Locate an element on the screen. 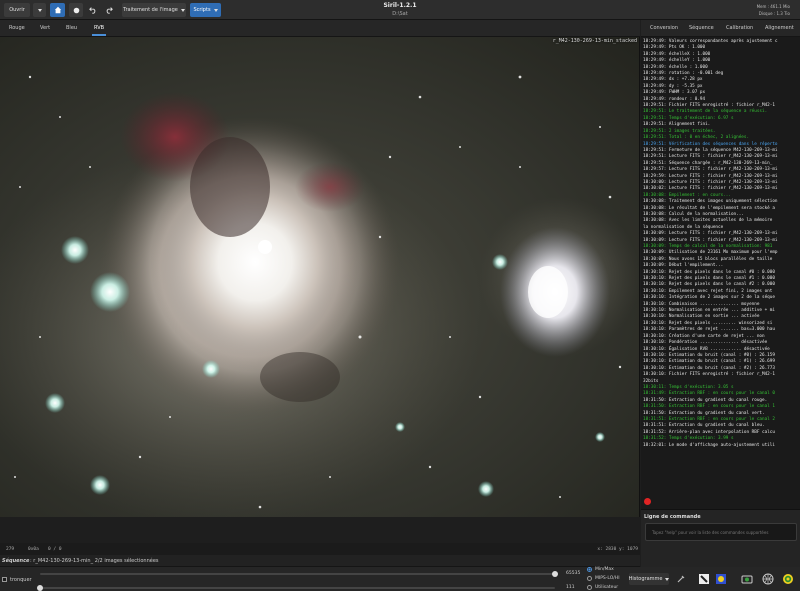  minmax-radio is located at coordinates (589, 569).